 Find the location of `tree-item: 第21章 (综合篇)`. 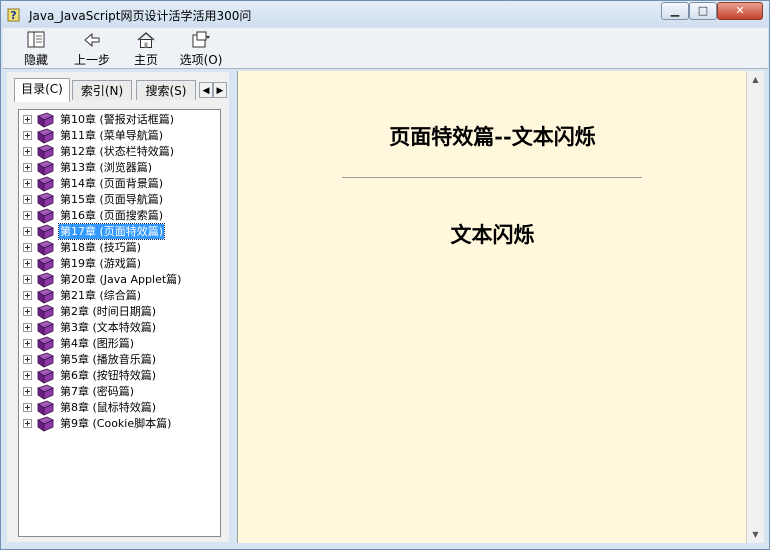

tree-item: 第21章 (综合篇) is located at coordinates (120, 296).